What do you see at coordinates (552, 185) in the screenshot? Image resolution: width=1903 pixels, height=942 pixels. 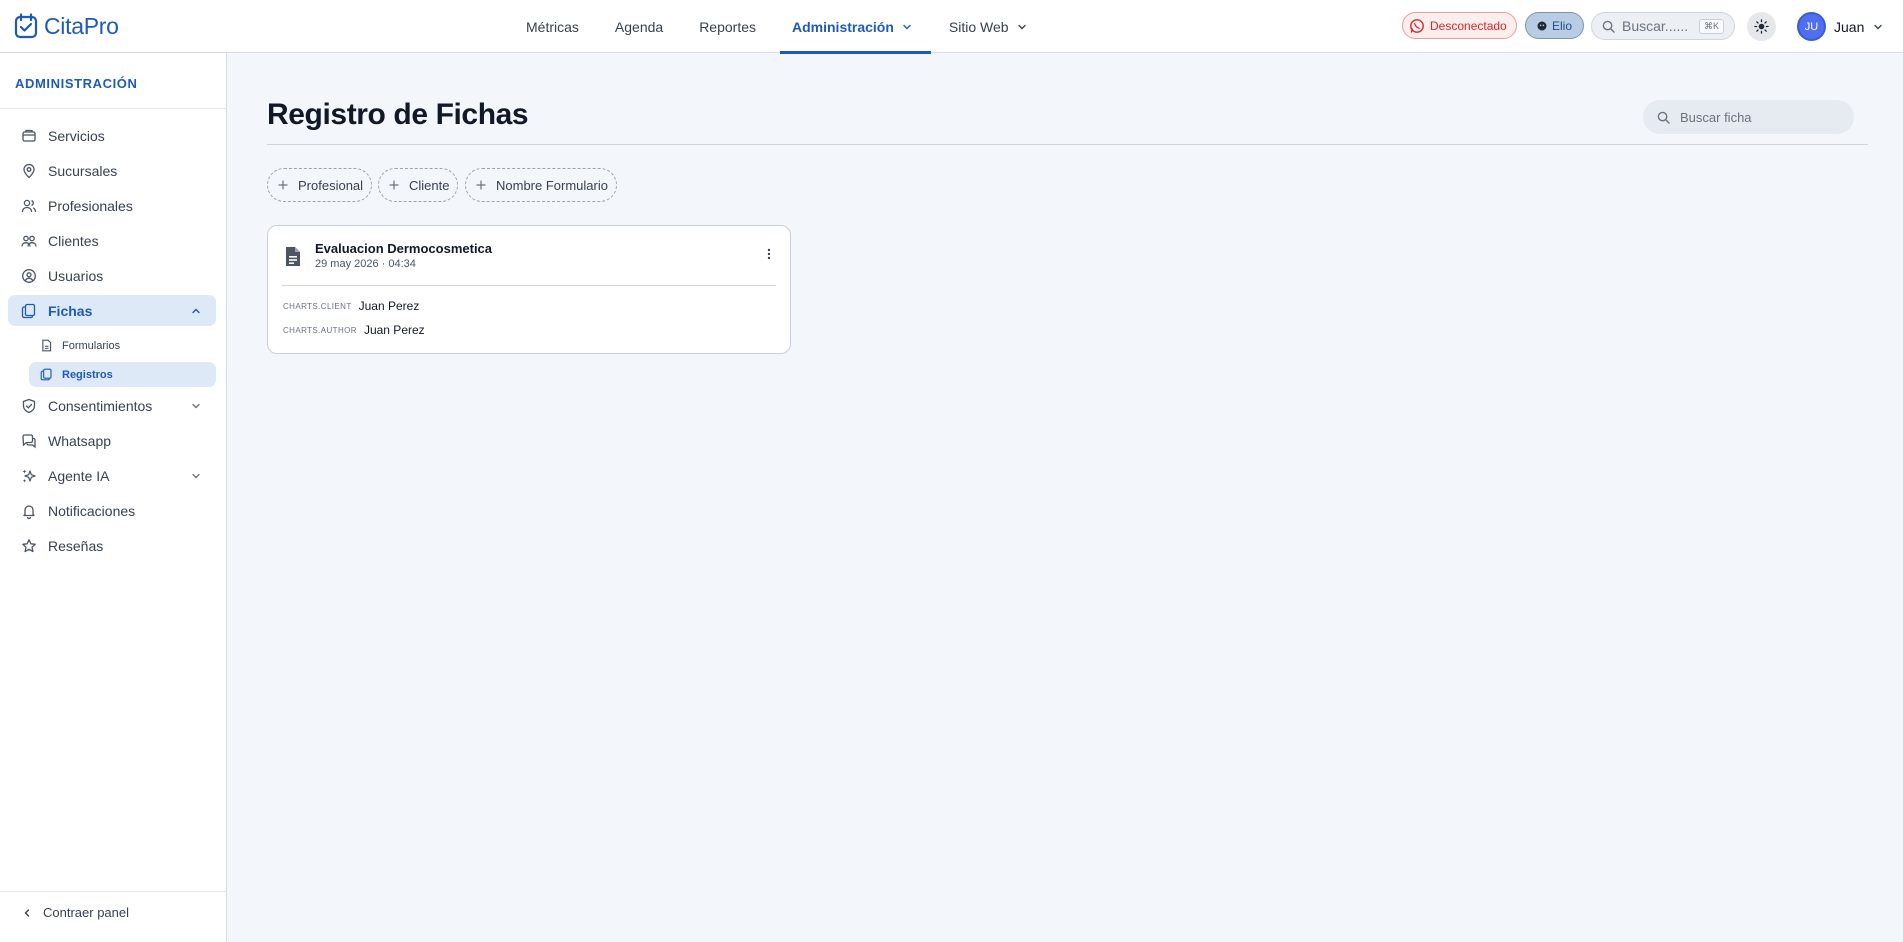 I see `filter-label: Nombre Formulario` at bounding box center [552, 185].